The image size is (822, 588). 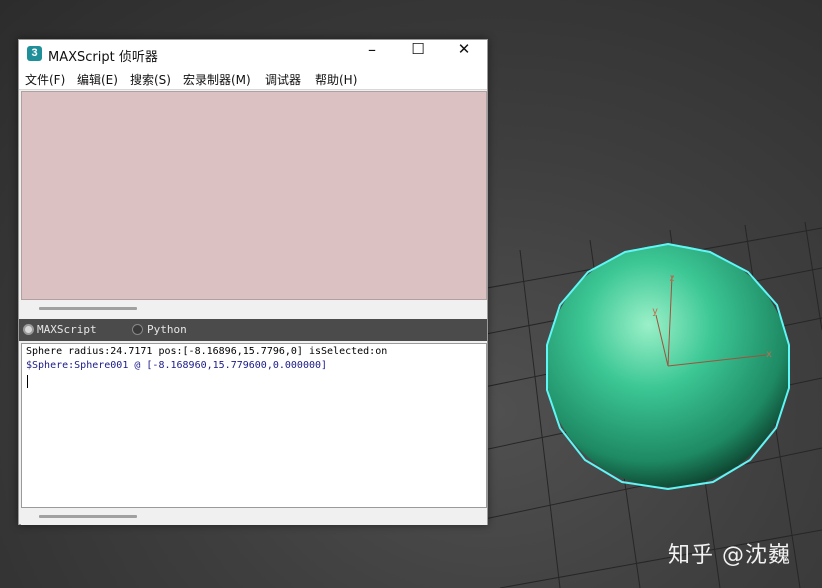 What do you see at coordinates (253, 54) in the screenshot?
I see `title-bar: 3 MAXScript 侦听器 – ☐ ✕` at bounding box center [253, 54].